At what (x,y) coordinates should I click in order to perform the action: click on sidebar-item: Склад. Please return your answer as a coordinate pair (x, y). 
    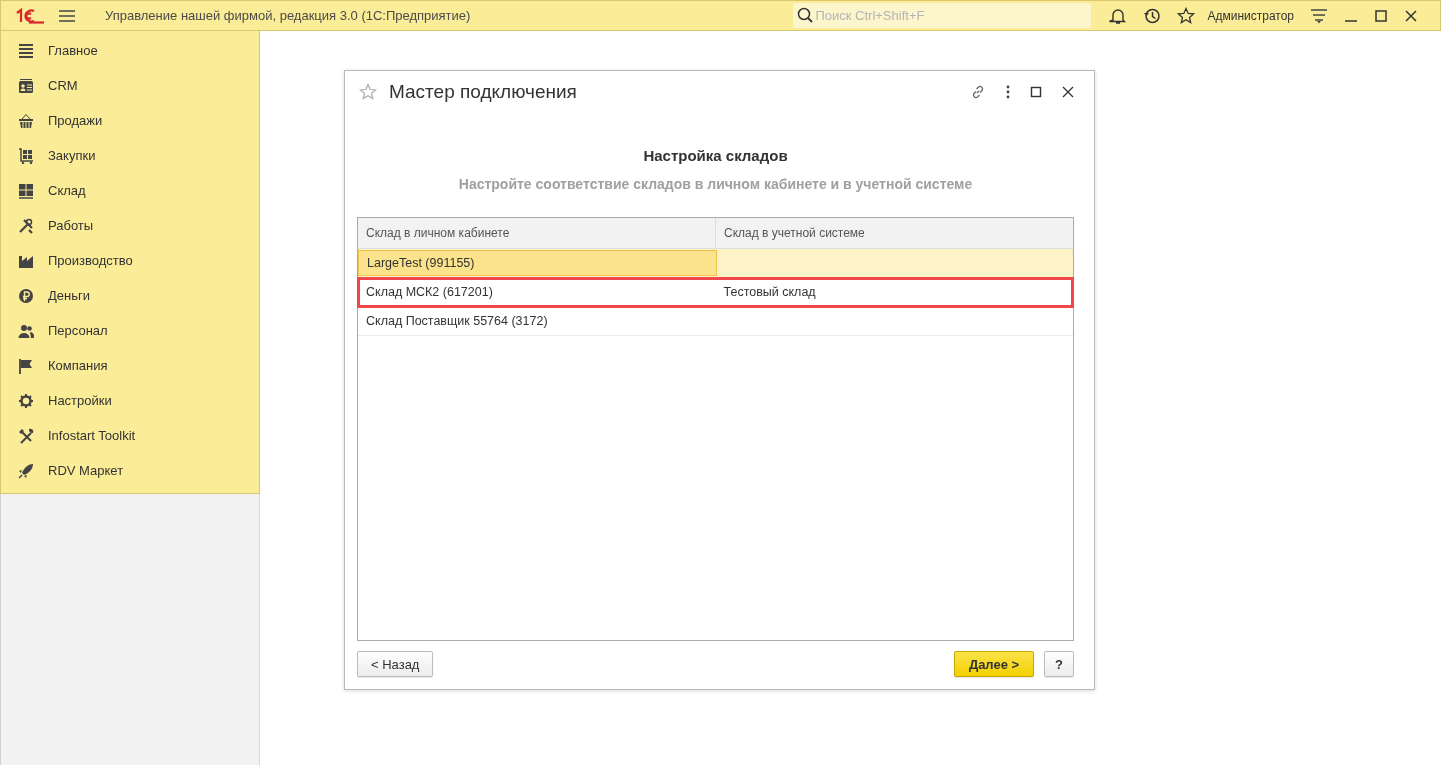
    Looking at the image, I should click on (130, 190).